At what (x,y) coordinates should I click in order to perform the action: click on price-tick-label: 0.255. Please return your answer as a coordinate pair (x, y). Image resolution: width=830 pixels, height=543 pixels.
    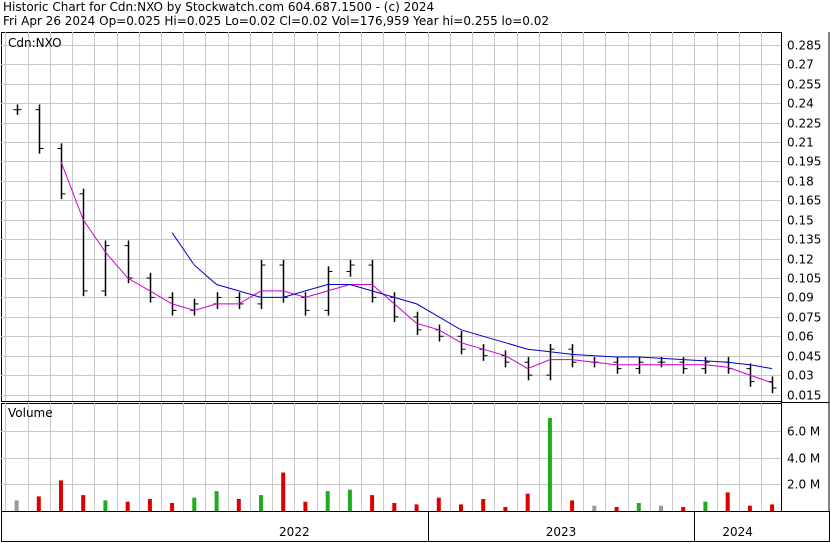
    Looking at the image, I should click on (804, 85).